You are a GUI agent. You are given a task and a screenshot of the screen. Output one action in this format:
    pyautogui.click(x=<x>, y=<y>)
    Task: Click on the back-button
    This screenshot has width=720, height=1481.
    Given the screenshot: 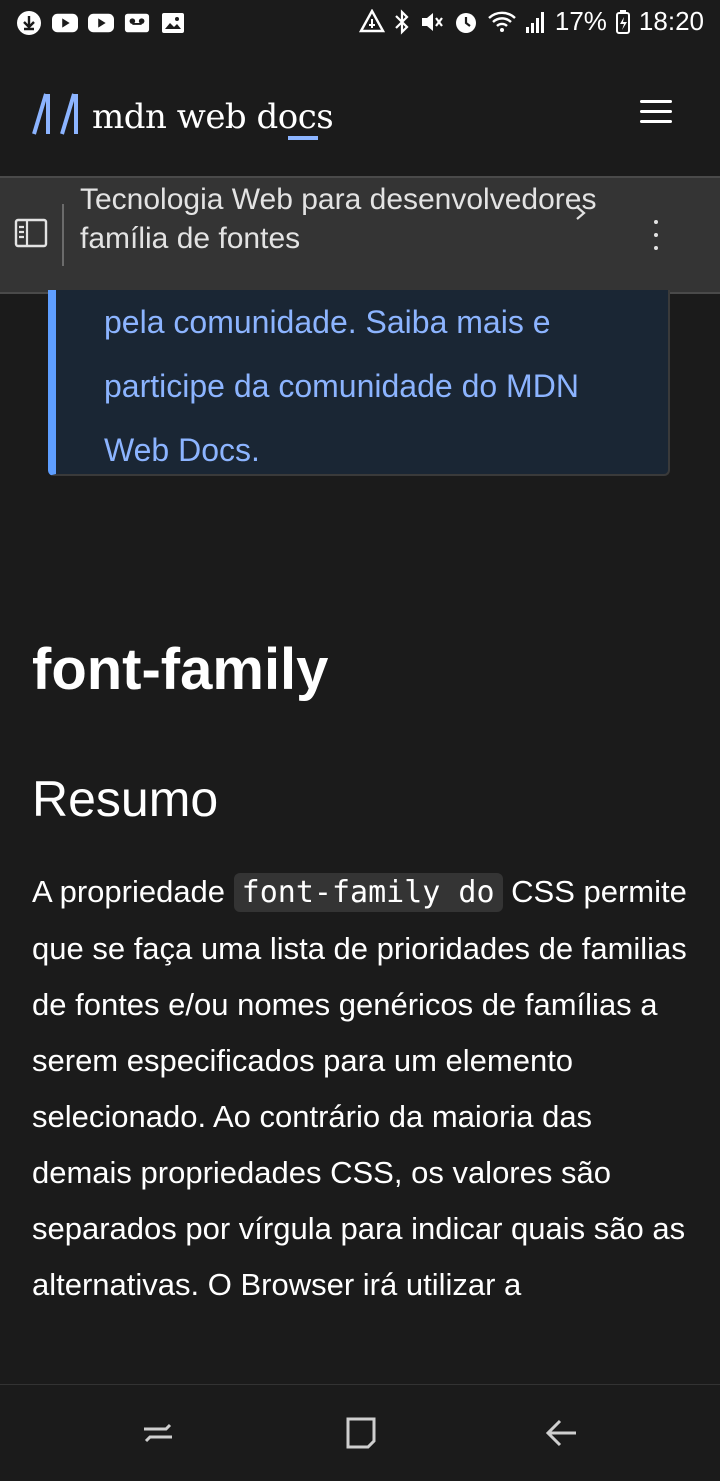 What is the action you would take?
    pyautogui.click(x=562, y=1433)
    